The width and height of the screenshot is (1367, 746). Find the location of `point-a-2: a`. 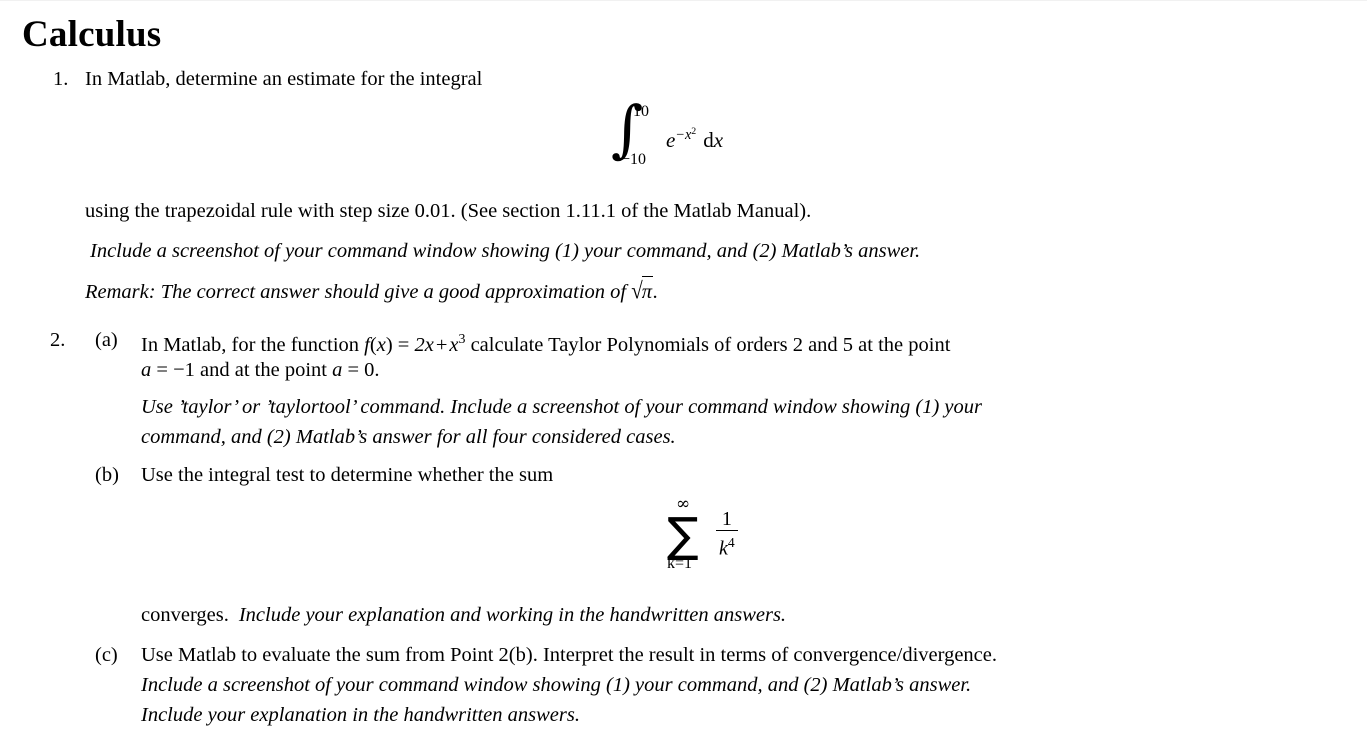

point-a-2: a is located at coordinates (337, 370).